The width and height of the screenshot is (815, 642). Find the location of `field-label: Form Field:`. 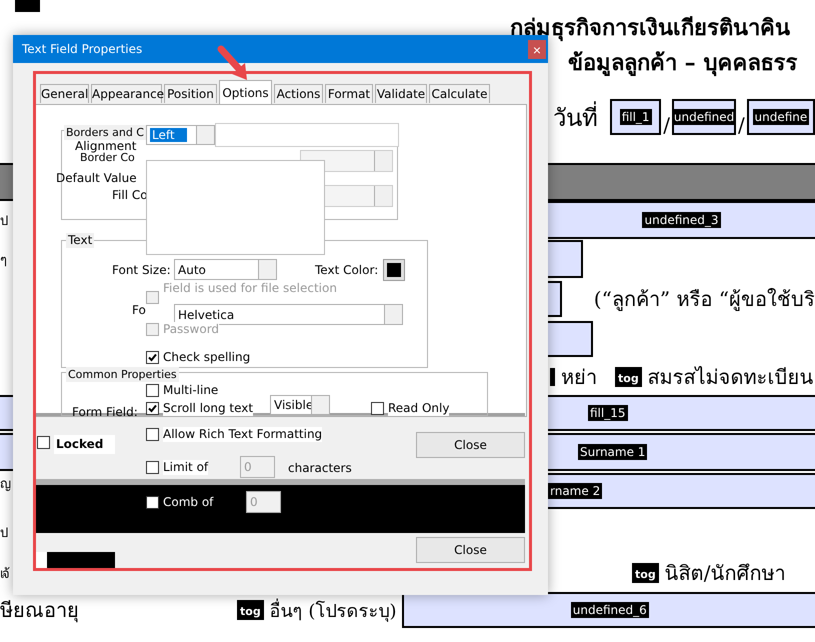

field-label: Form Field: is located at coordinates (105, 412).